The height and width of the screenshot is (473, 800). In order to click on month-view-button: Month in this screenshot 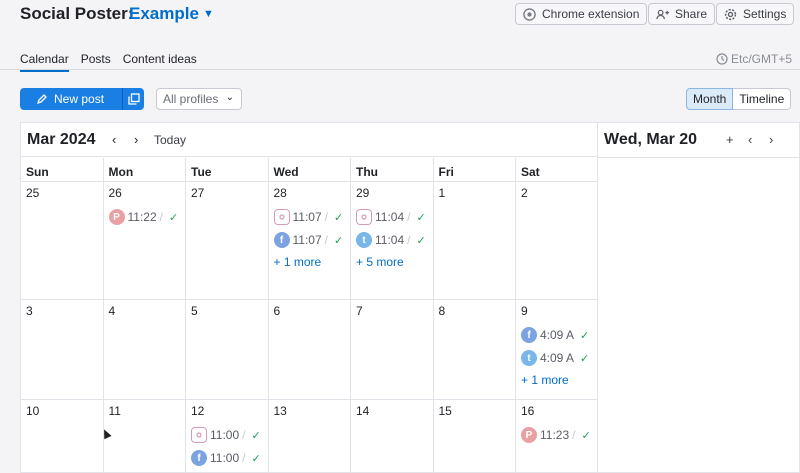, I will do `click(710, 99)`.